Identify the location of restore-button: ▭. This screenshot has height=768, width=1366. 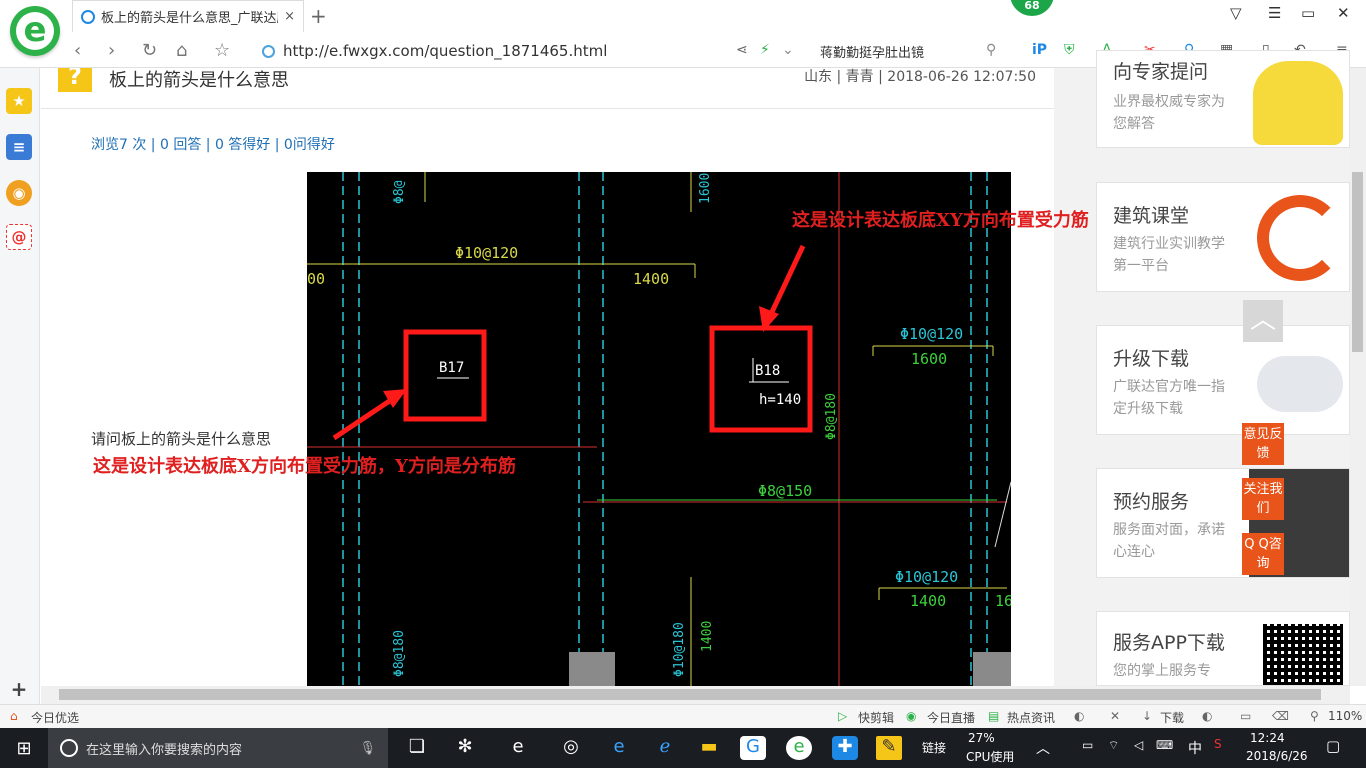
(1308, 13).